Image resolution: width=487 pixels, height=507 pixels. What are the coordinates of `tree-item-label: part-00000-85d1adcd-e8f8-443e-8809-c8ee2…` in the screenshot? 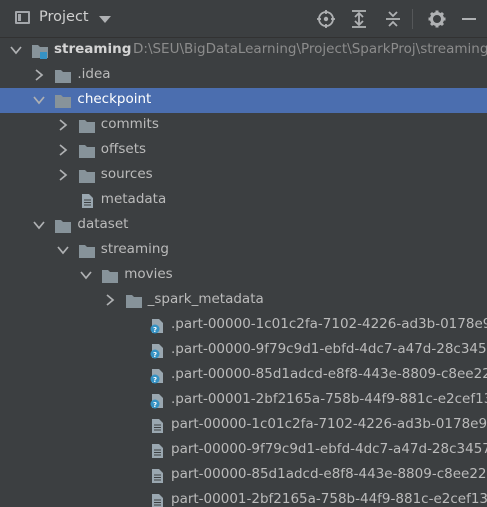 It's located at (329, 474).